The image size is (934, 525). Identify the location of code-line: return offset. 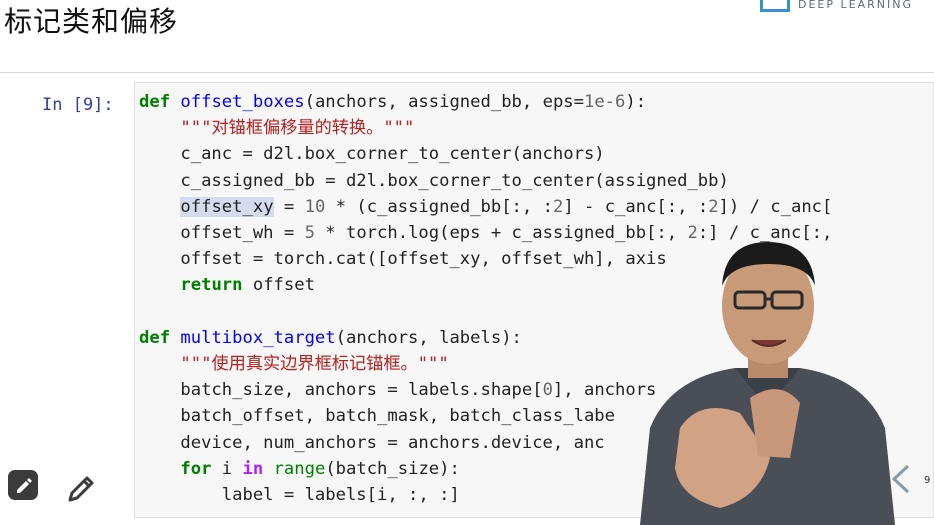
(247, 285).